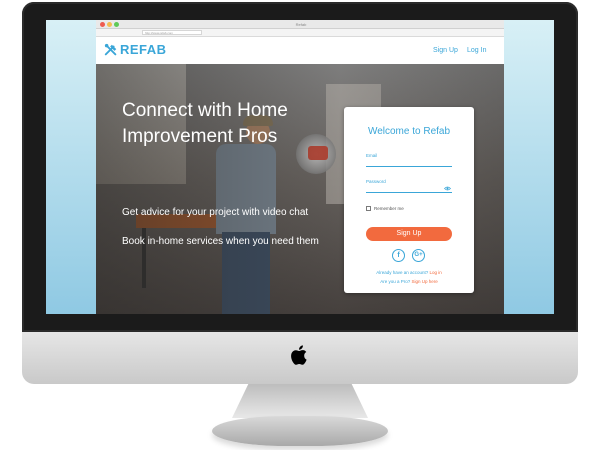 Image resolution: width=600 pixels, height=450 pixels. I want to click on hero-title: Connect with Home Improvement Pros, so click(222, 124).